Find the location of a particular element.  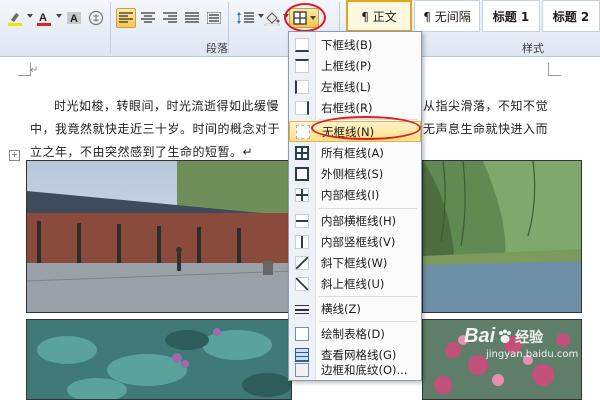

menu-item-right-border: 右框线(R) is located at coordinates (355, 107).